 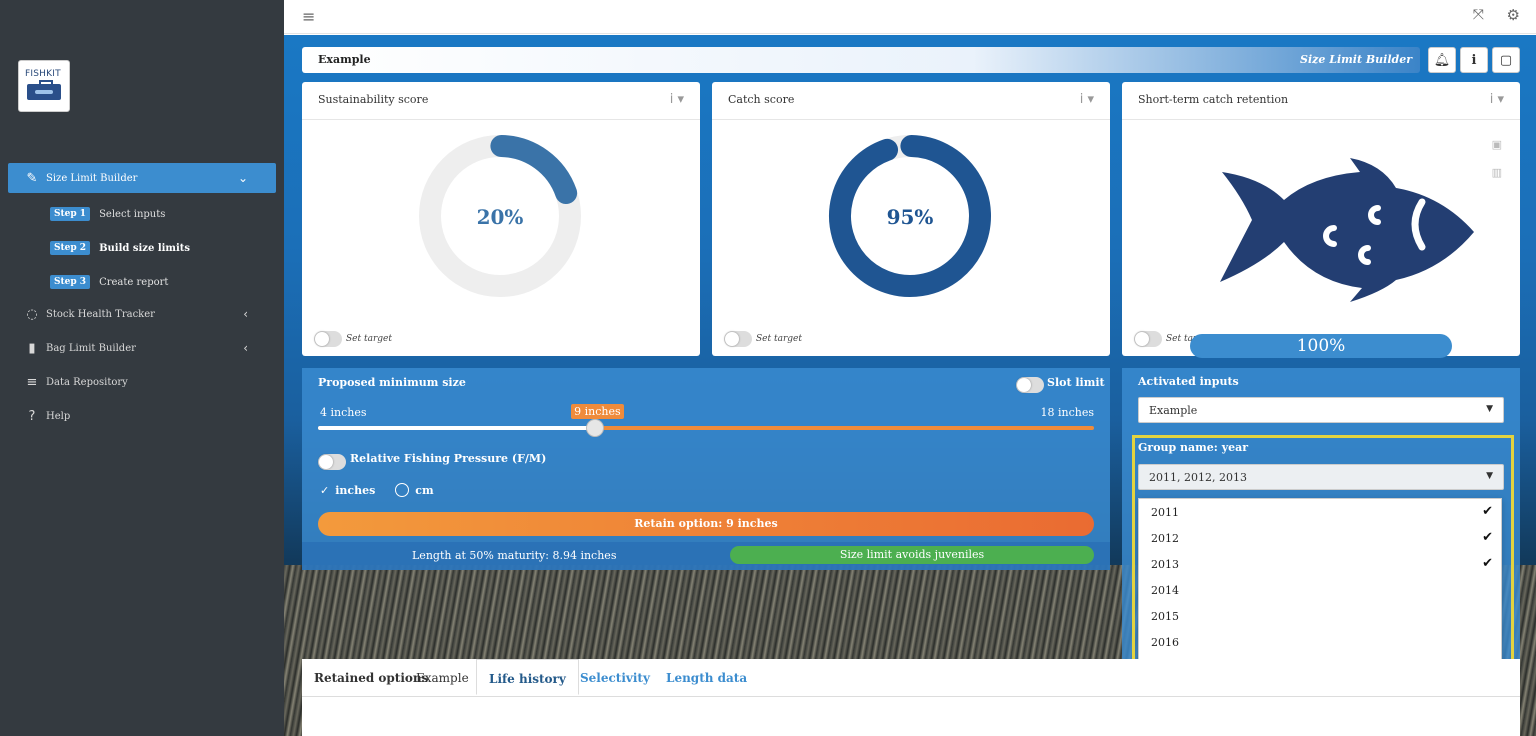 What do you see at coordinates (1321, 410) in the screenshot?
I see `activated-inputs-select: Example ▼` at bounding box center [1321, 410].